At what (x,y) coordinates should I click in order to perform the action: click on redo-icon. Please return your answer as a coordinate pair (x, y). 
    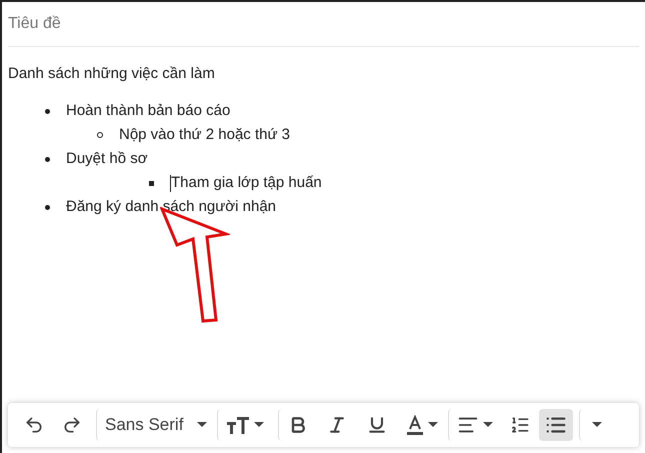
    Looking at the image, I should click on (72, 425).